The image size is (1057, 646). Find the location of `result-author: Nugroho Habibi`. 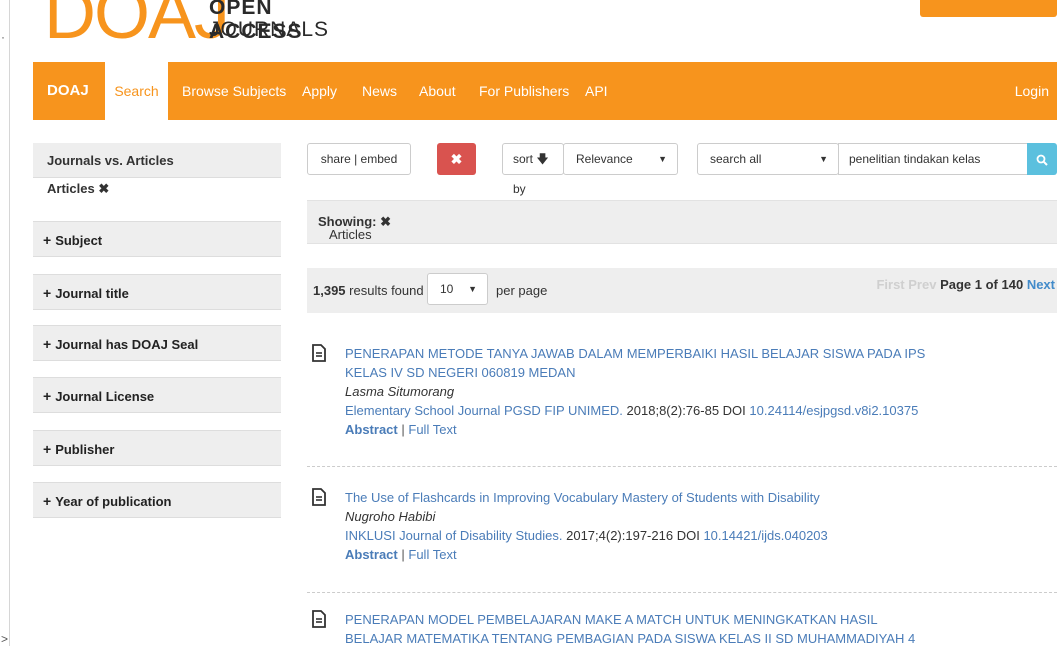

result-author: Nugroho Habibi is located at coordinates (390, 516).